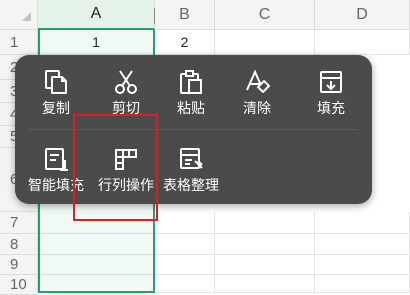  I want to click on smart-fill-button: 智能填充, so click(56, 164).